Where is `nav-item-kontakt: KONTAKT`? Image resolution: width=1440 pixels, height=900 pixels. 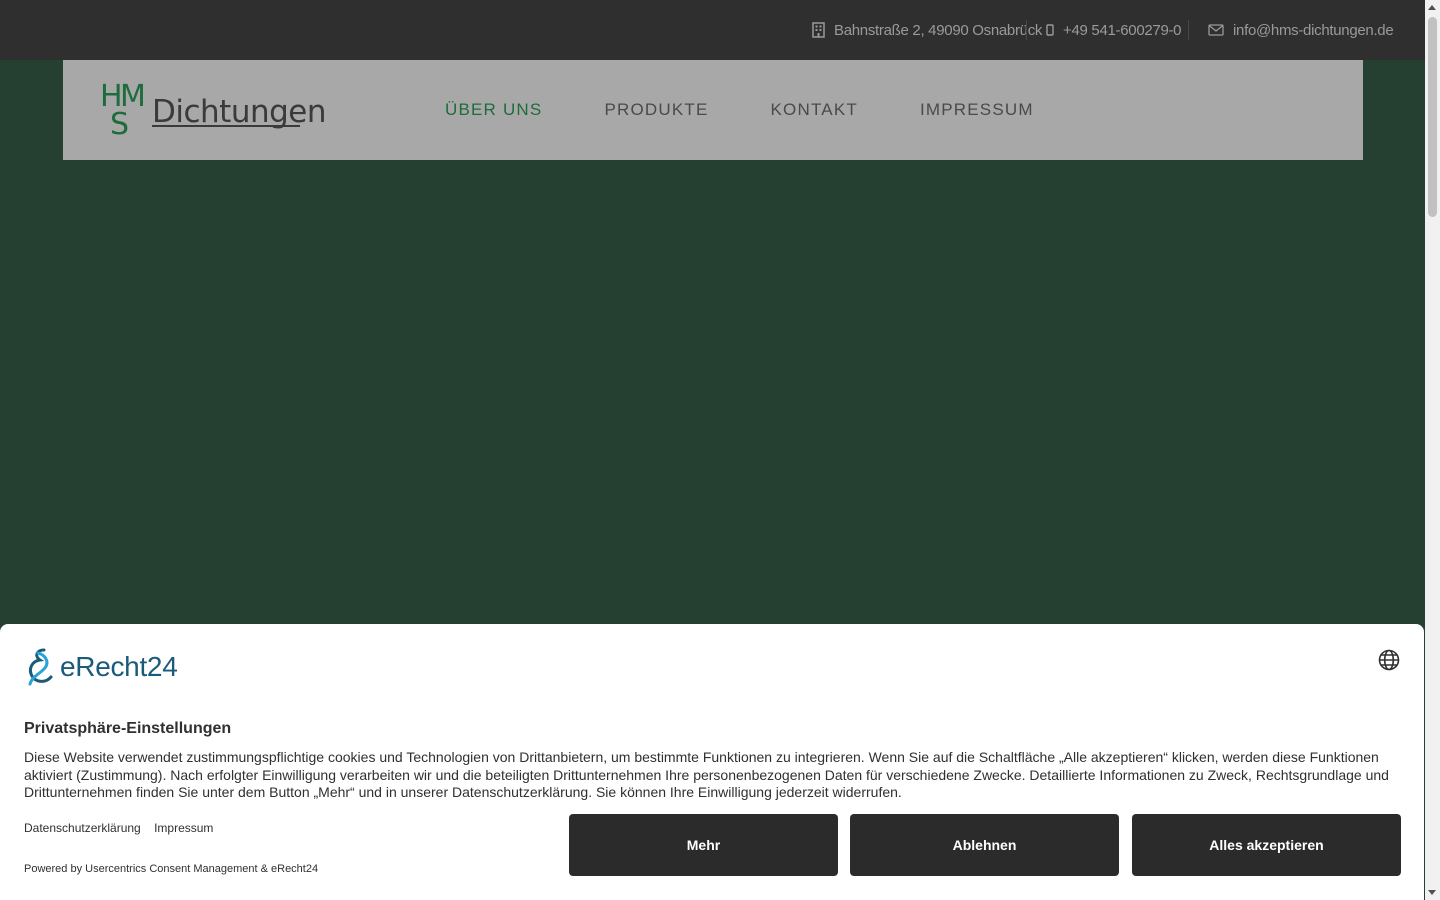 nav-item-kontakt: KONTAKT is located at coordinates (814, 110).